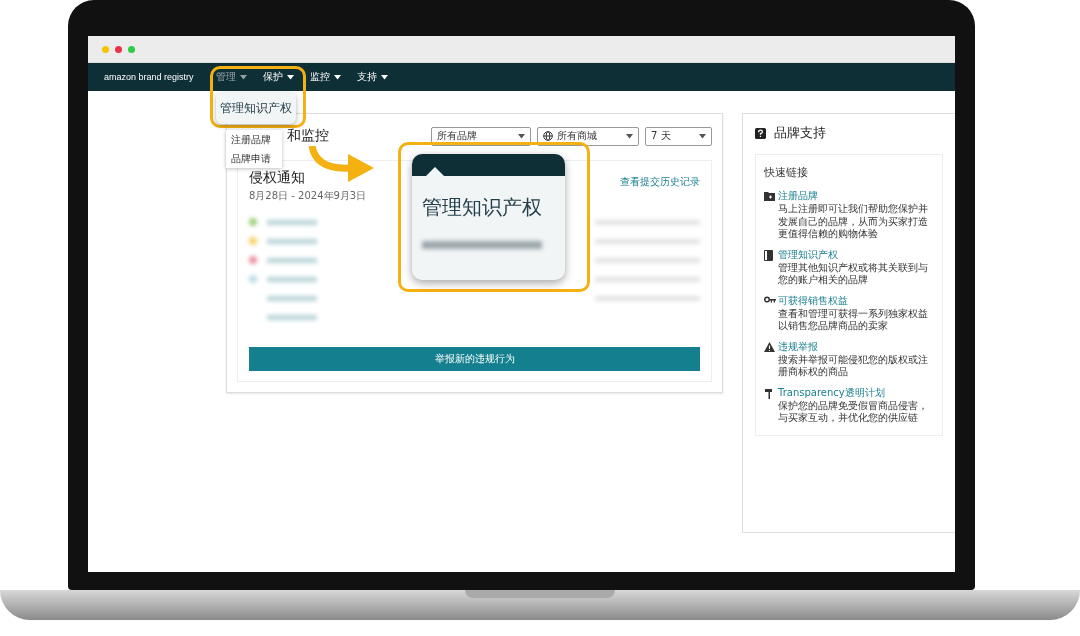 The width and height of the screenshot is (1080, 636). What do you see at coordinates (277, 178) in the screenshot?
I see `section-title: 侵权通知` at bounding box center [277, 178].